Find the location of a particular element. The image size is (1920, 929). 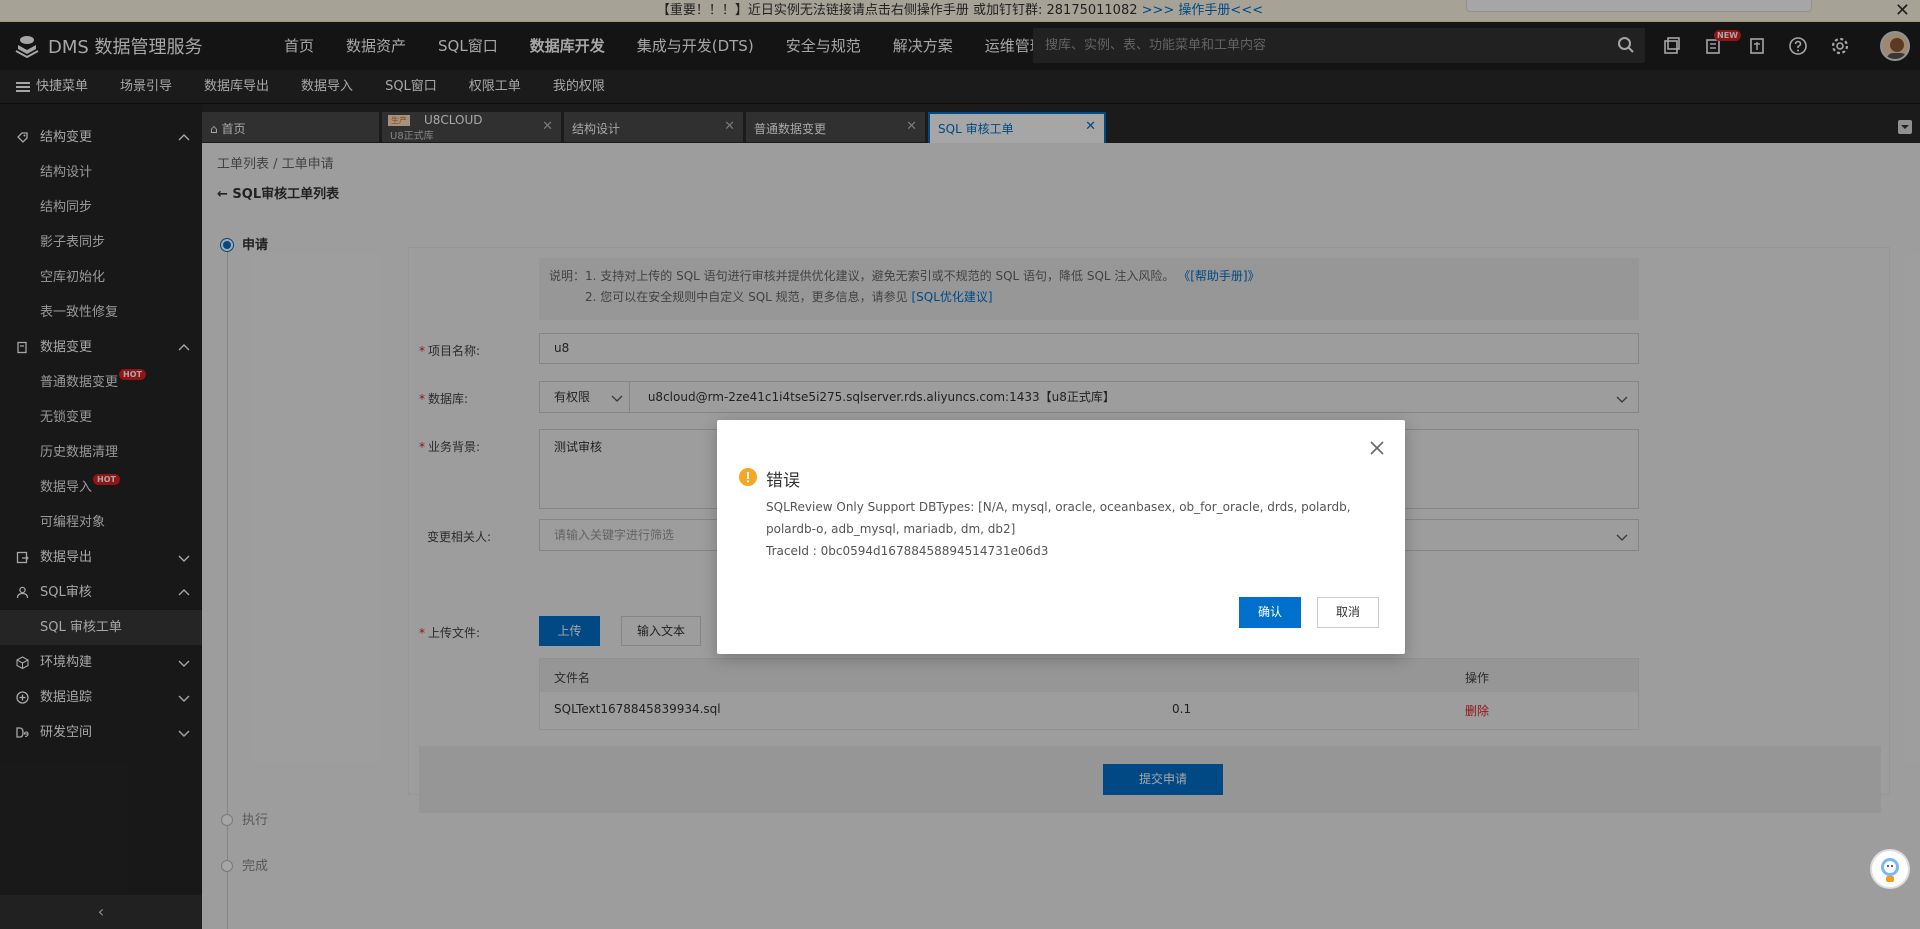

warning-icon is located at coordinates (748, 477).